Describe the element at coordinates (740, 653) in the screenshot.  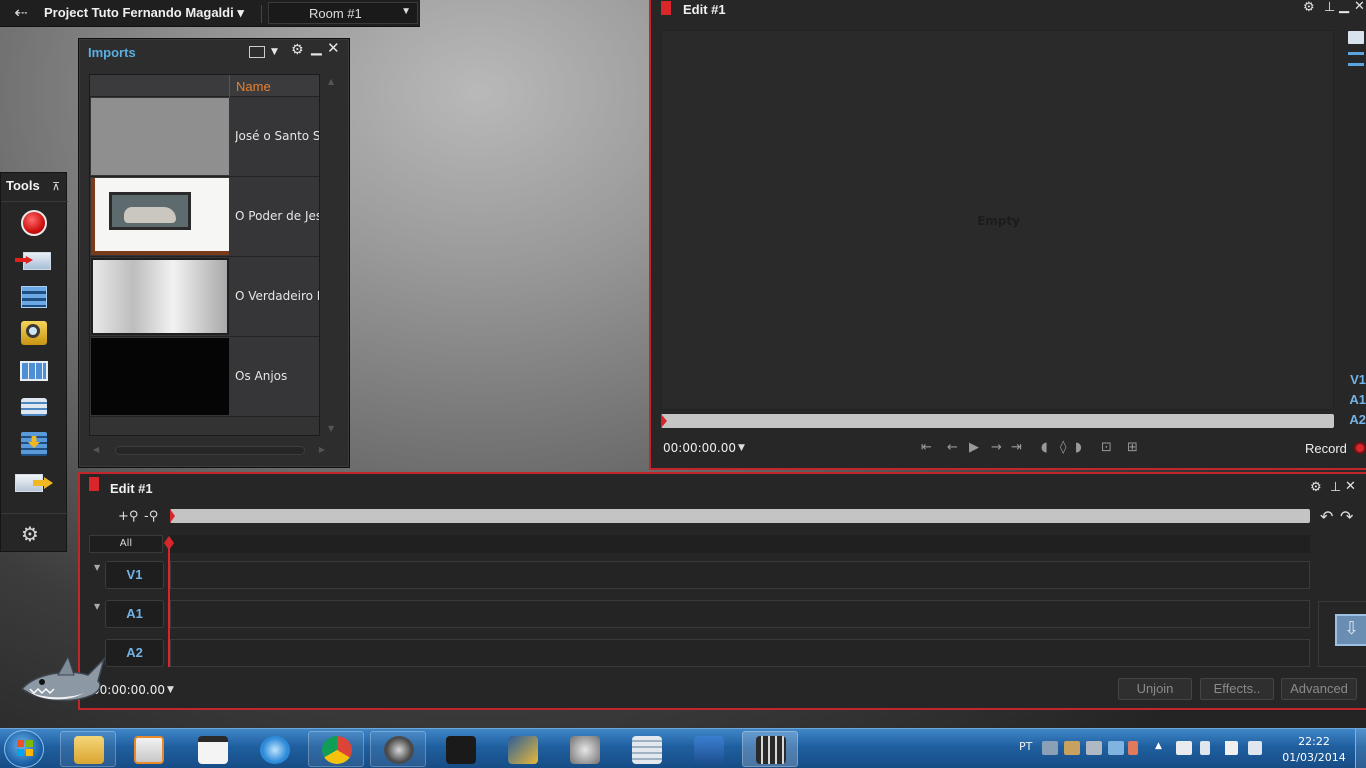
I see `track-lane-a2` at that location.